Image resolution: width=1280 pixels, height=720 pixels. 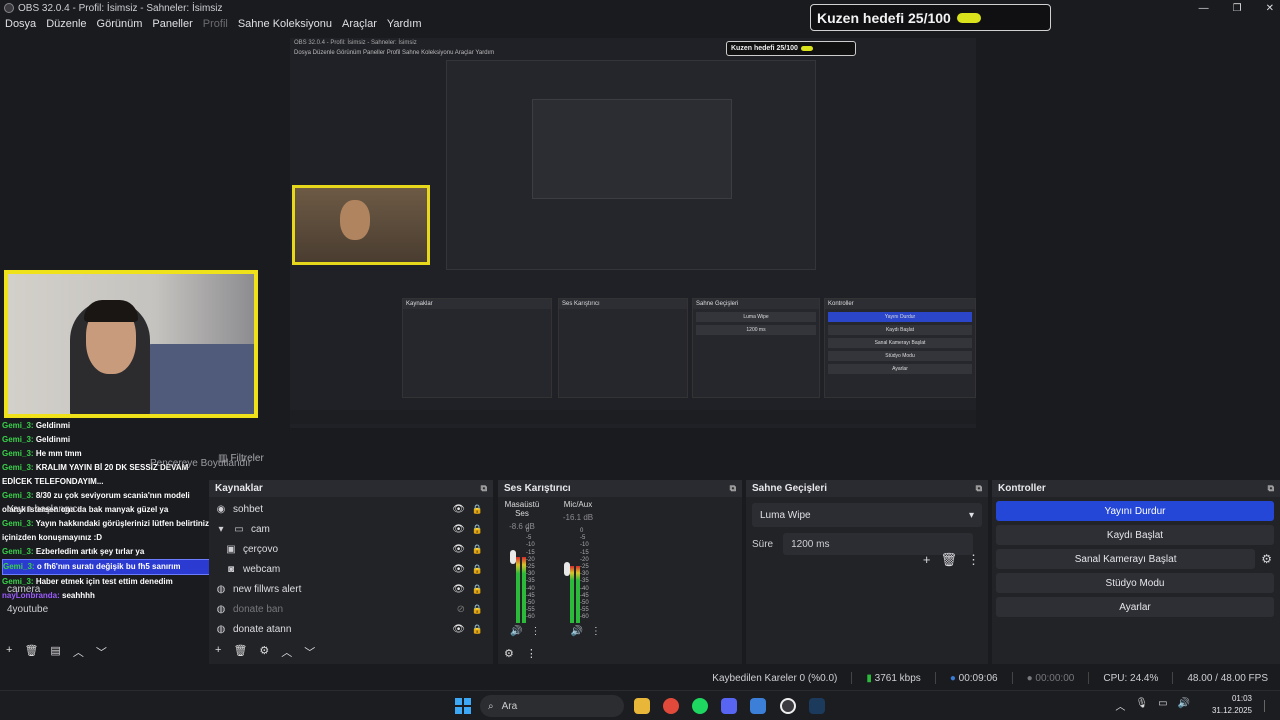 I want to click on discord-icon, so click(x=729, y=706).